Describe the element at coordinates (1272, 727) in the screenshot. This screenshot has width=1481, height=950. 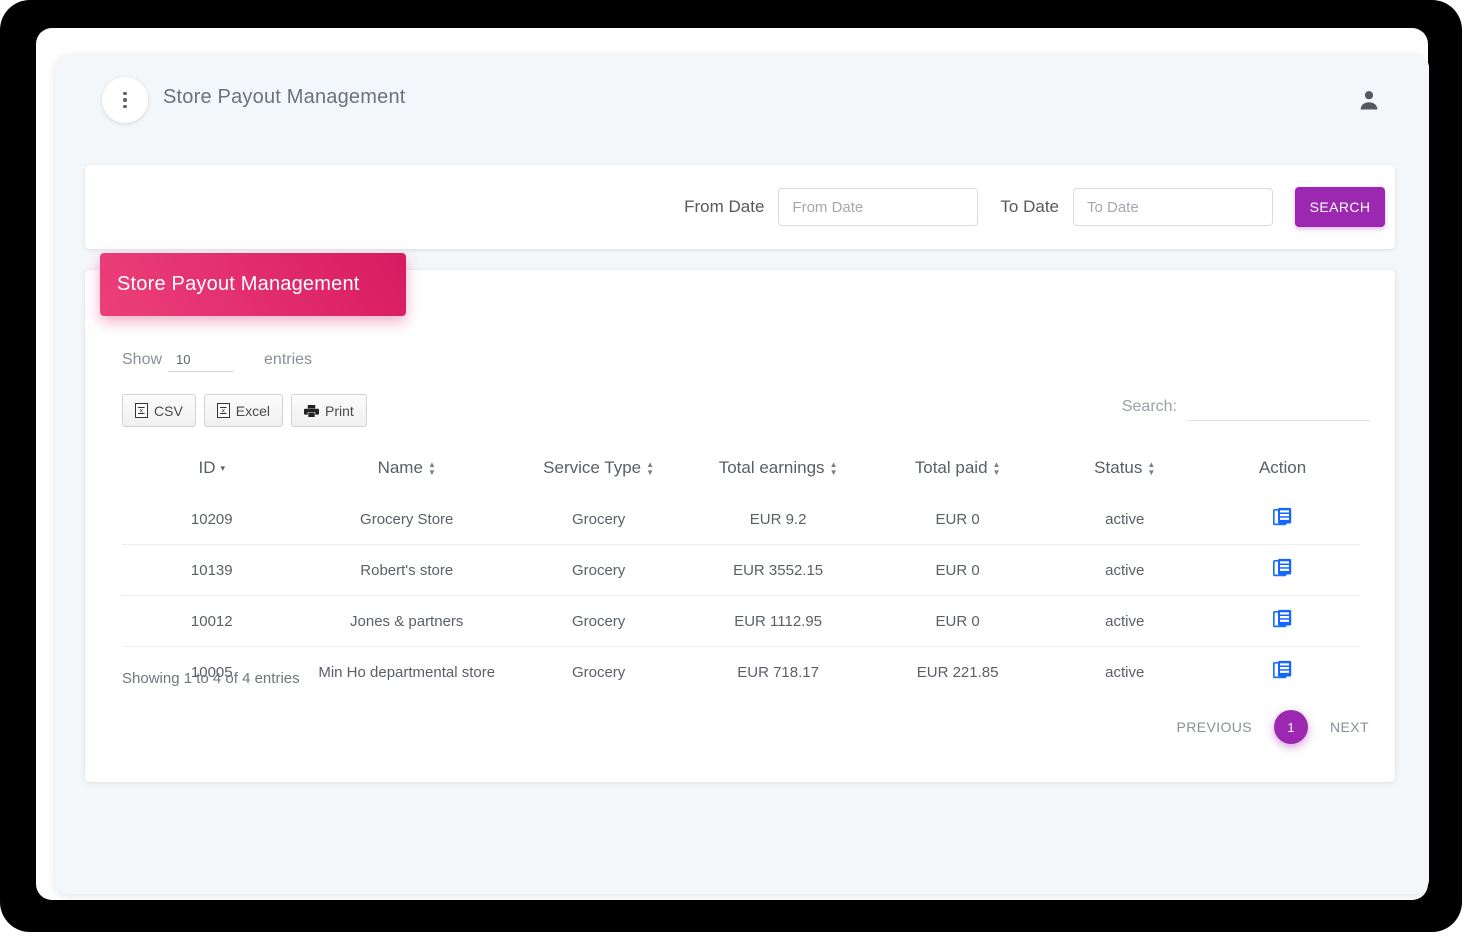
I see `pagination: PREVIOUS 1 NEXT` at that location.